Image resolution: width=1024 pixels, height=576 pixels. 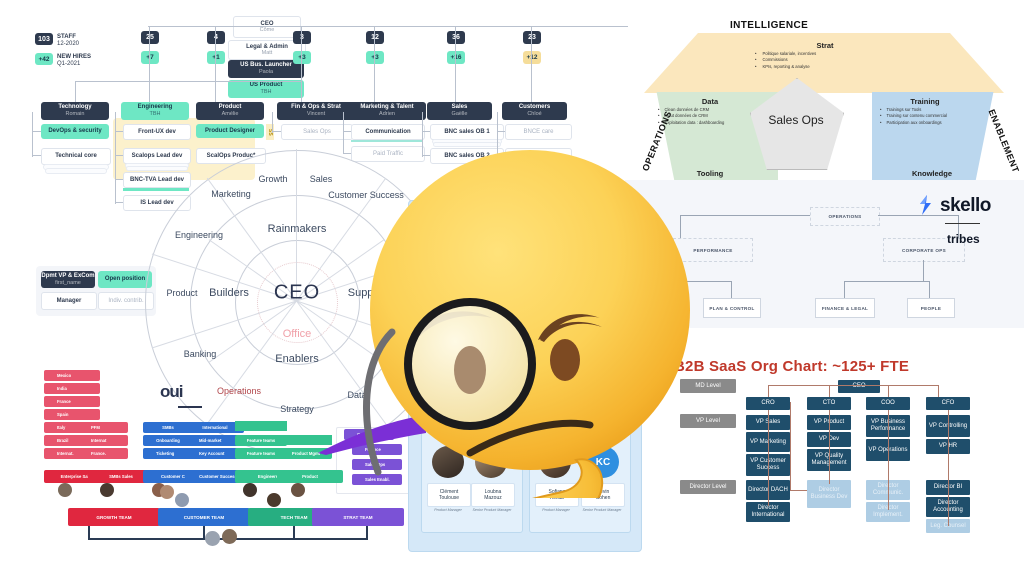 I want to click on dept-marketing: Marketing & Talent Adrien, so click(x=387, y=111).